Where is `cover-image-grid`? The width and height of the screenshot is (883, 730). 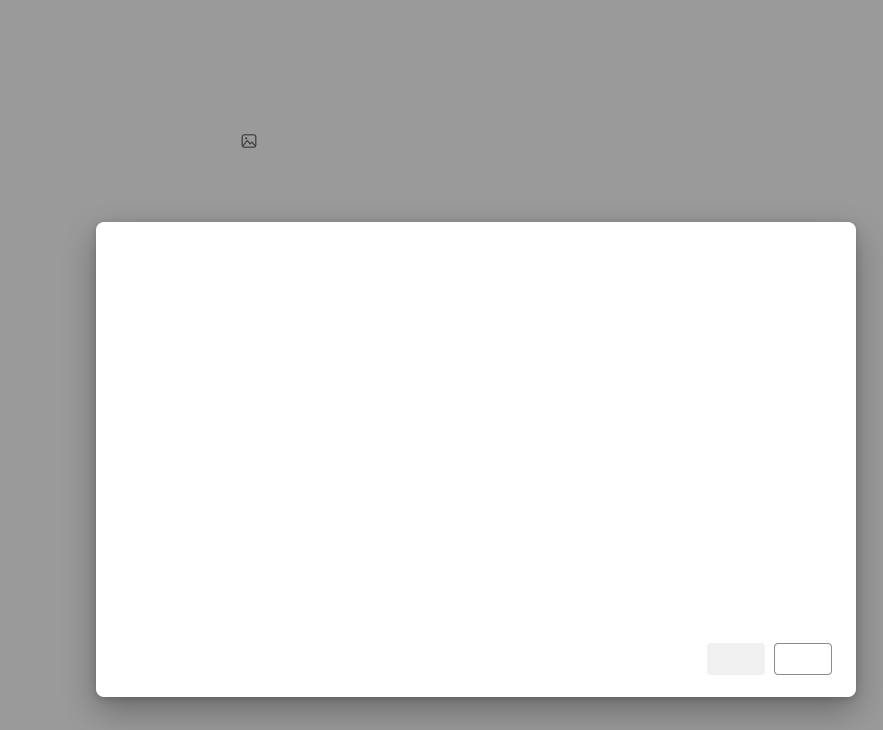
cover-image-grid is located at coordinates (476, 261).